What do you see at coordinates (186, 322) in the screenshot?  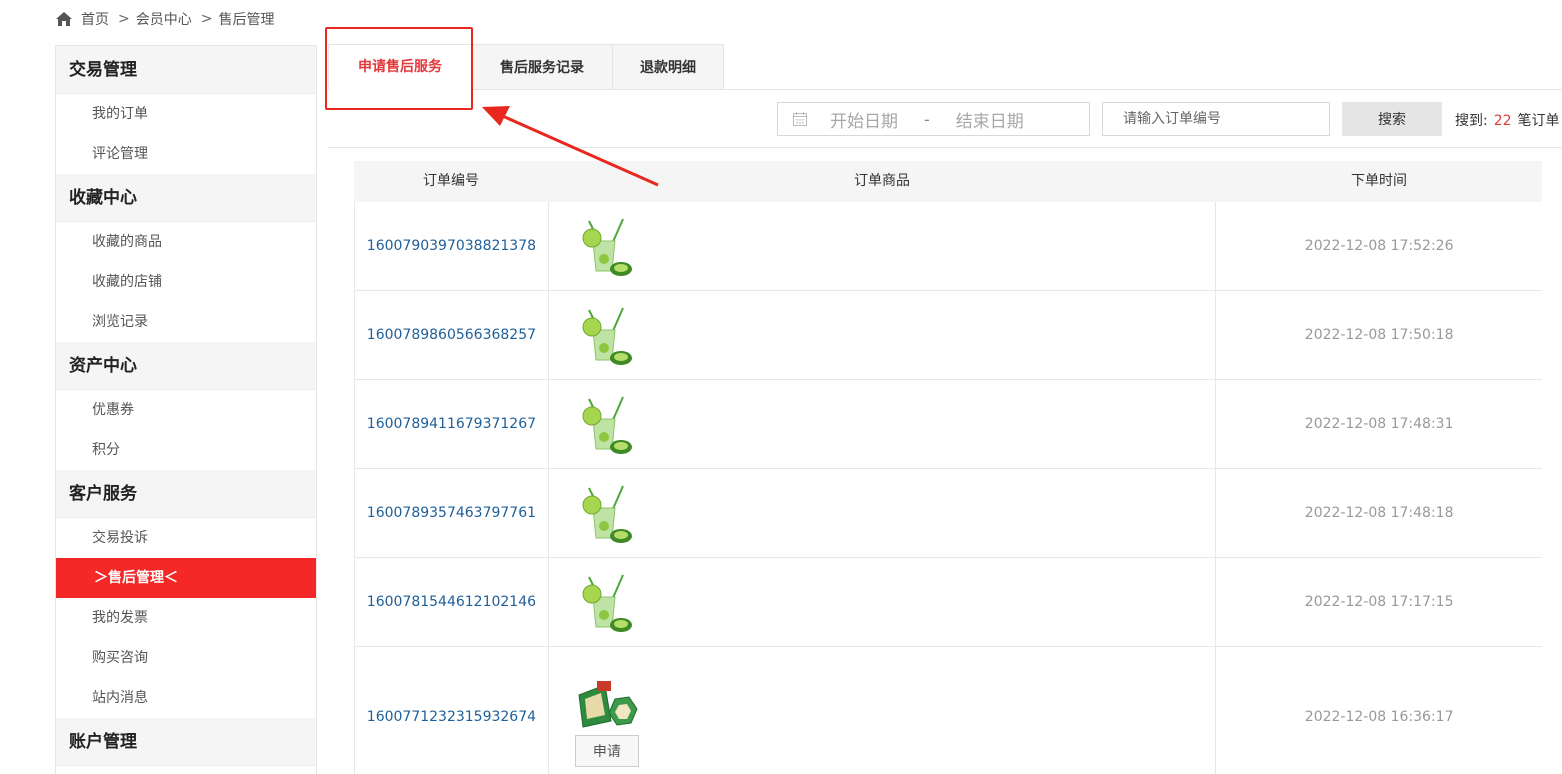 I see `sidebar-item-history: 浏览记录` at bounding box center [186, 322].